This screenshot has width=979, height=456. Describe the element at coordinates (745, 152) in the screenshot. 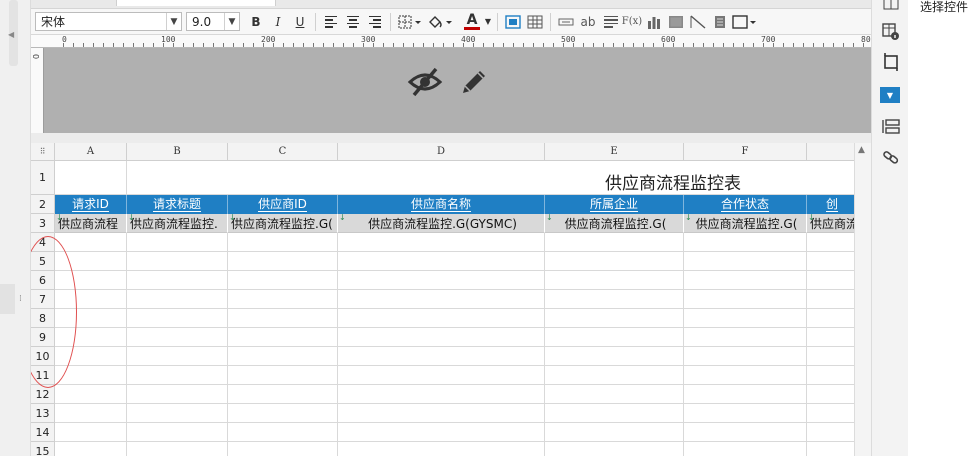

I see `column-header-f: F` at that location.